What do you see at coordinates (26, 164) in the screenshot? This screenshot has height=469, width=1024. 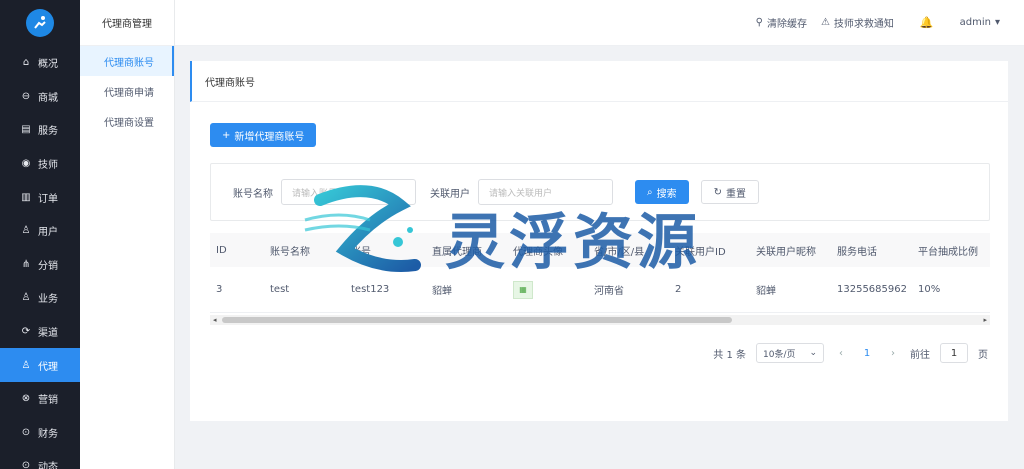 I see `technician-icon: ◉` at bounding box center [26, 164].